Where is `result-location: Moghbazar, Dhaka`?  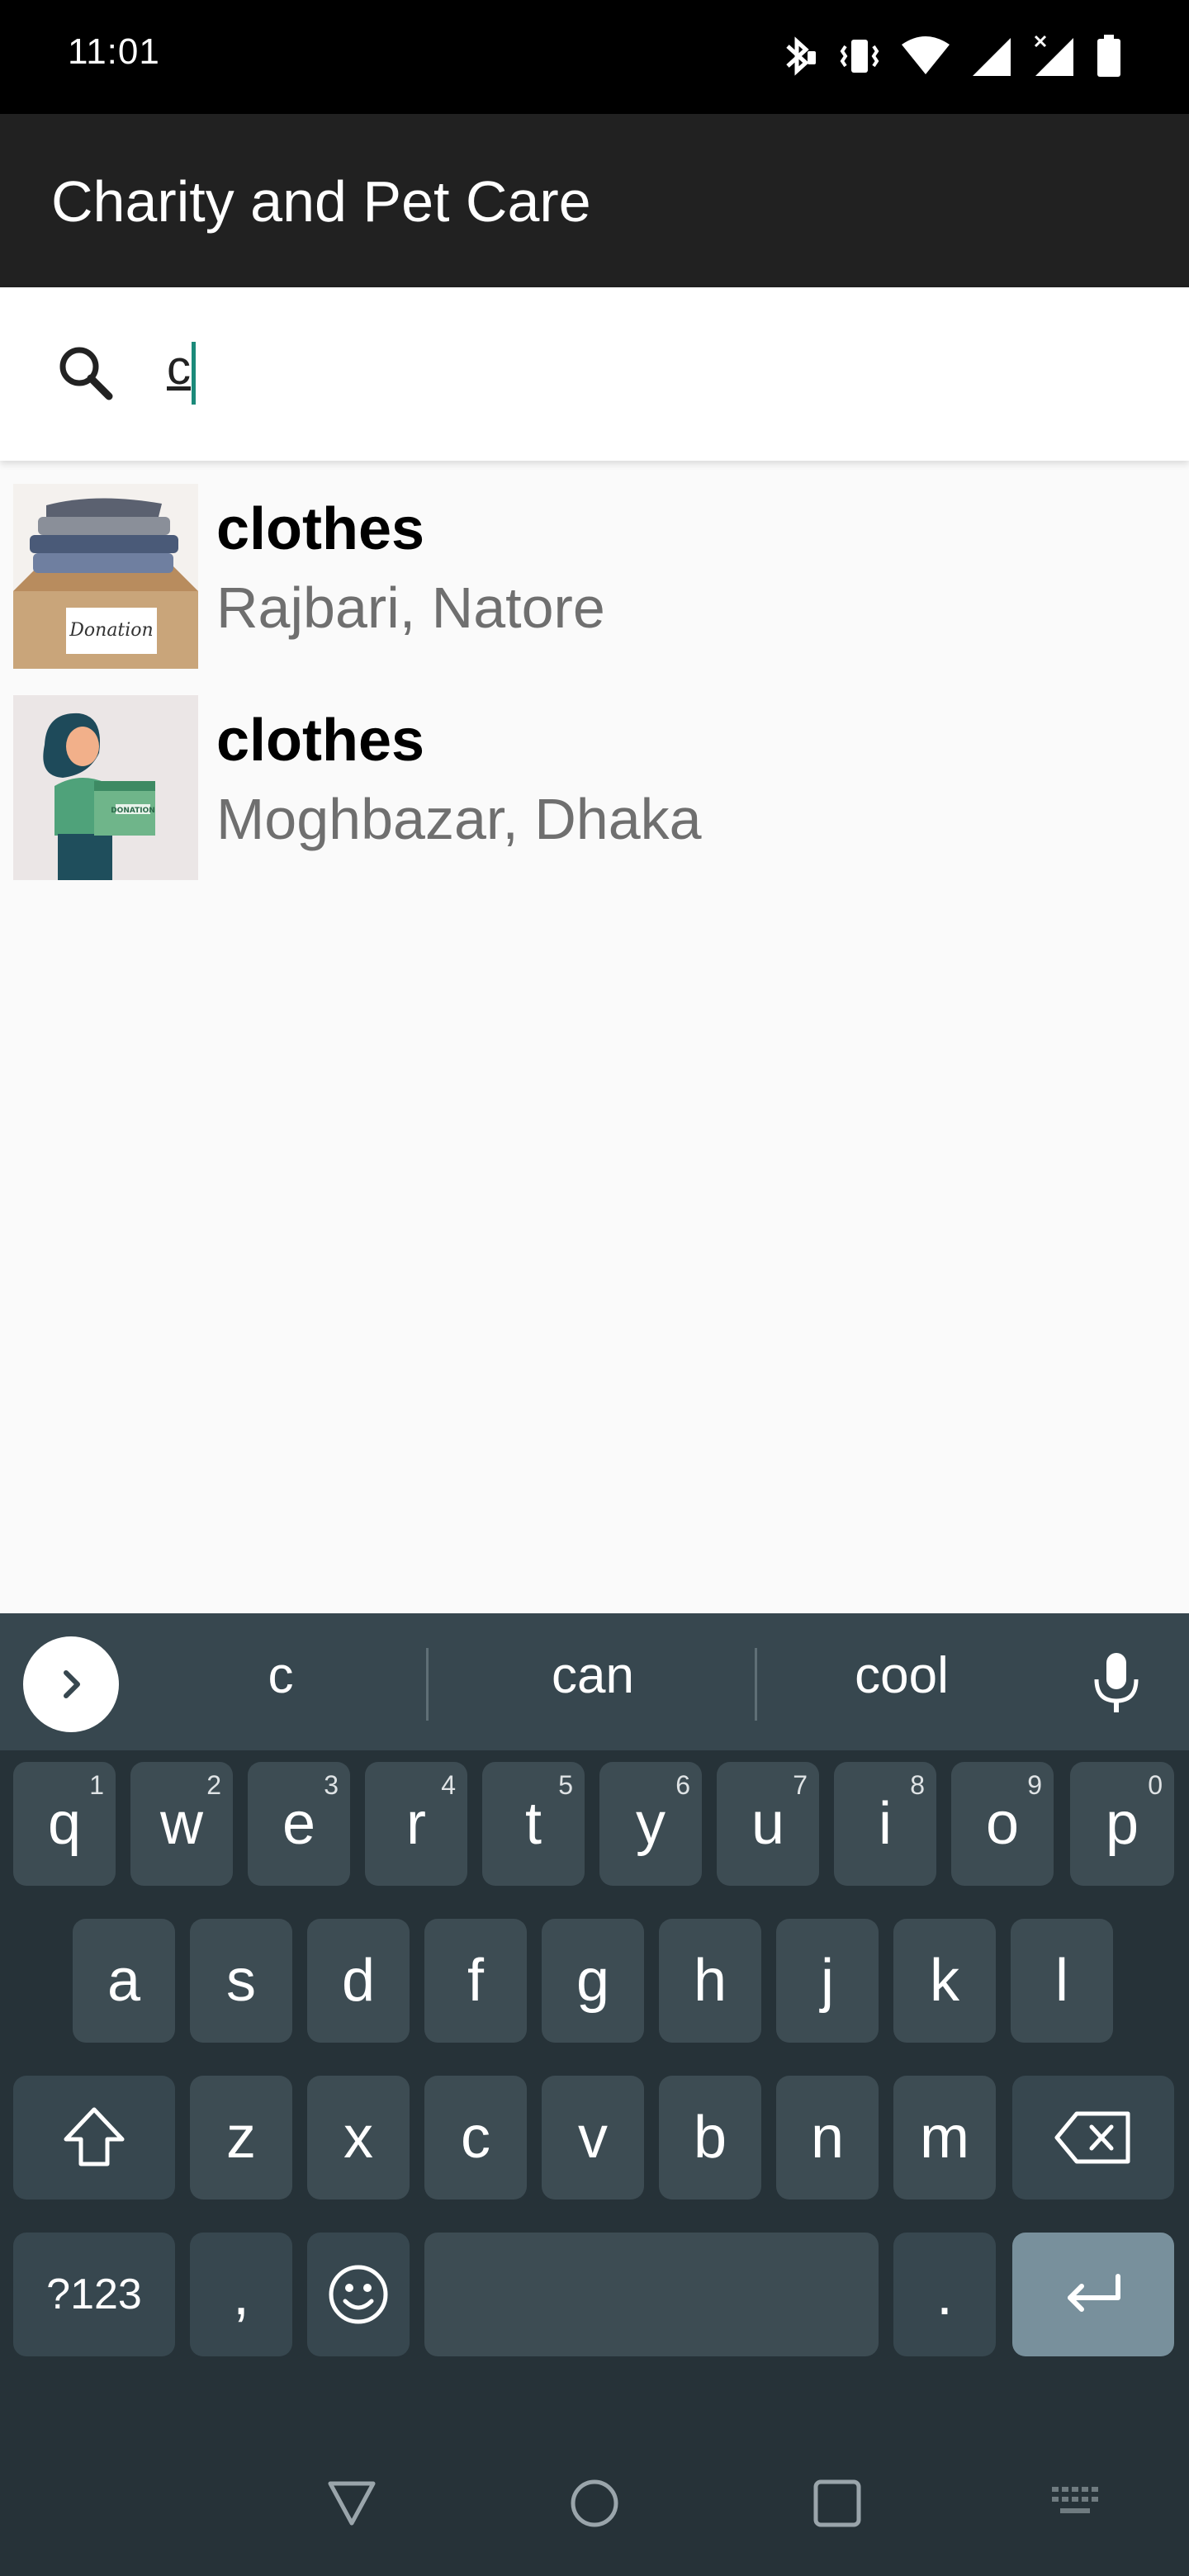 result-location: Moghbazar, Dhaka is located at coordinates (459, 819).